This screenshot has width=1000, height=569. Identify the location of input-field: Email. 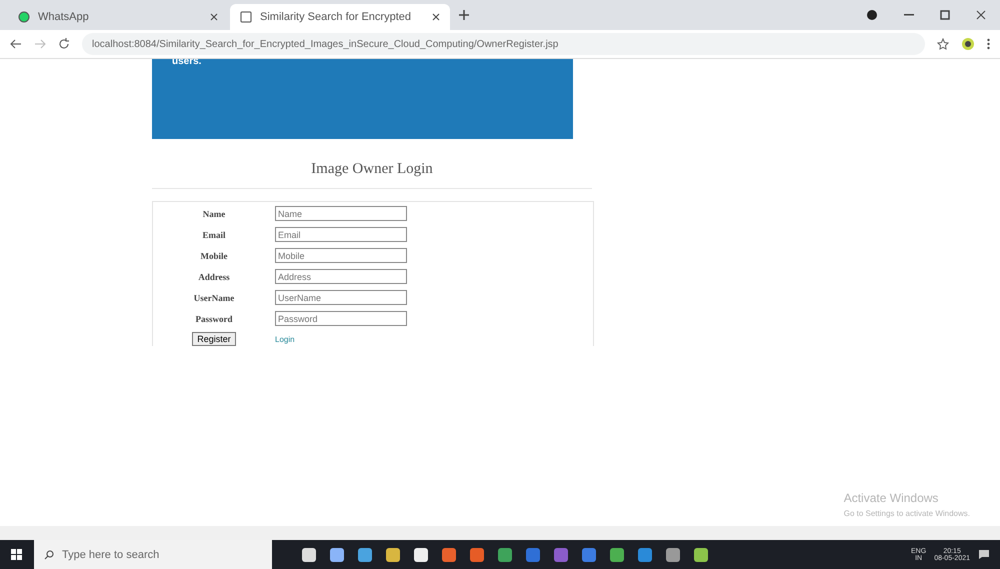
(341, 234).